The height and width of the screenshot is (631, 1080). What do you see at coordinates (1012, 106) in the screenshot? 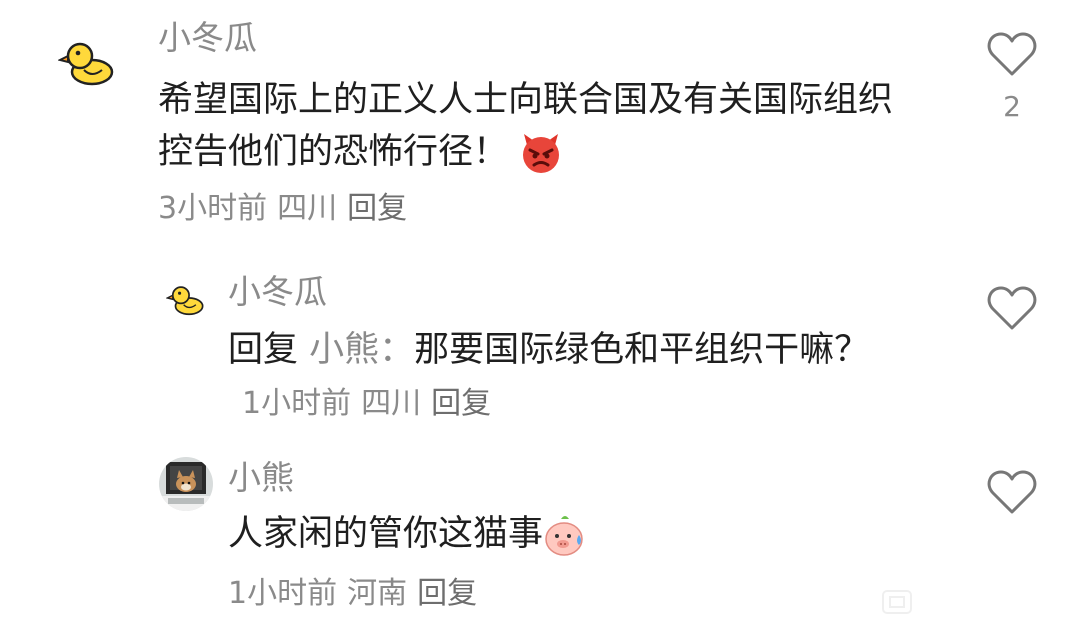
I see `like-count: 2` at bounding box center [1012, 106].